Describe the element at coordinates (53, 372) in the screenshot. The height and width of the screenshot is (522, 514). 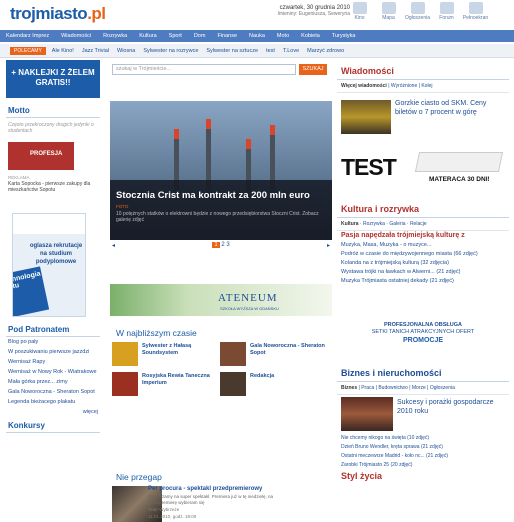
I see `patronat-item: Wernisaż w Nowy Rok - Wiatrakowe` at that location.